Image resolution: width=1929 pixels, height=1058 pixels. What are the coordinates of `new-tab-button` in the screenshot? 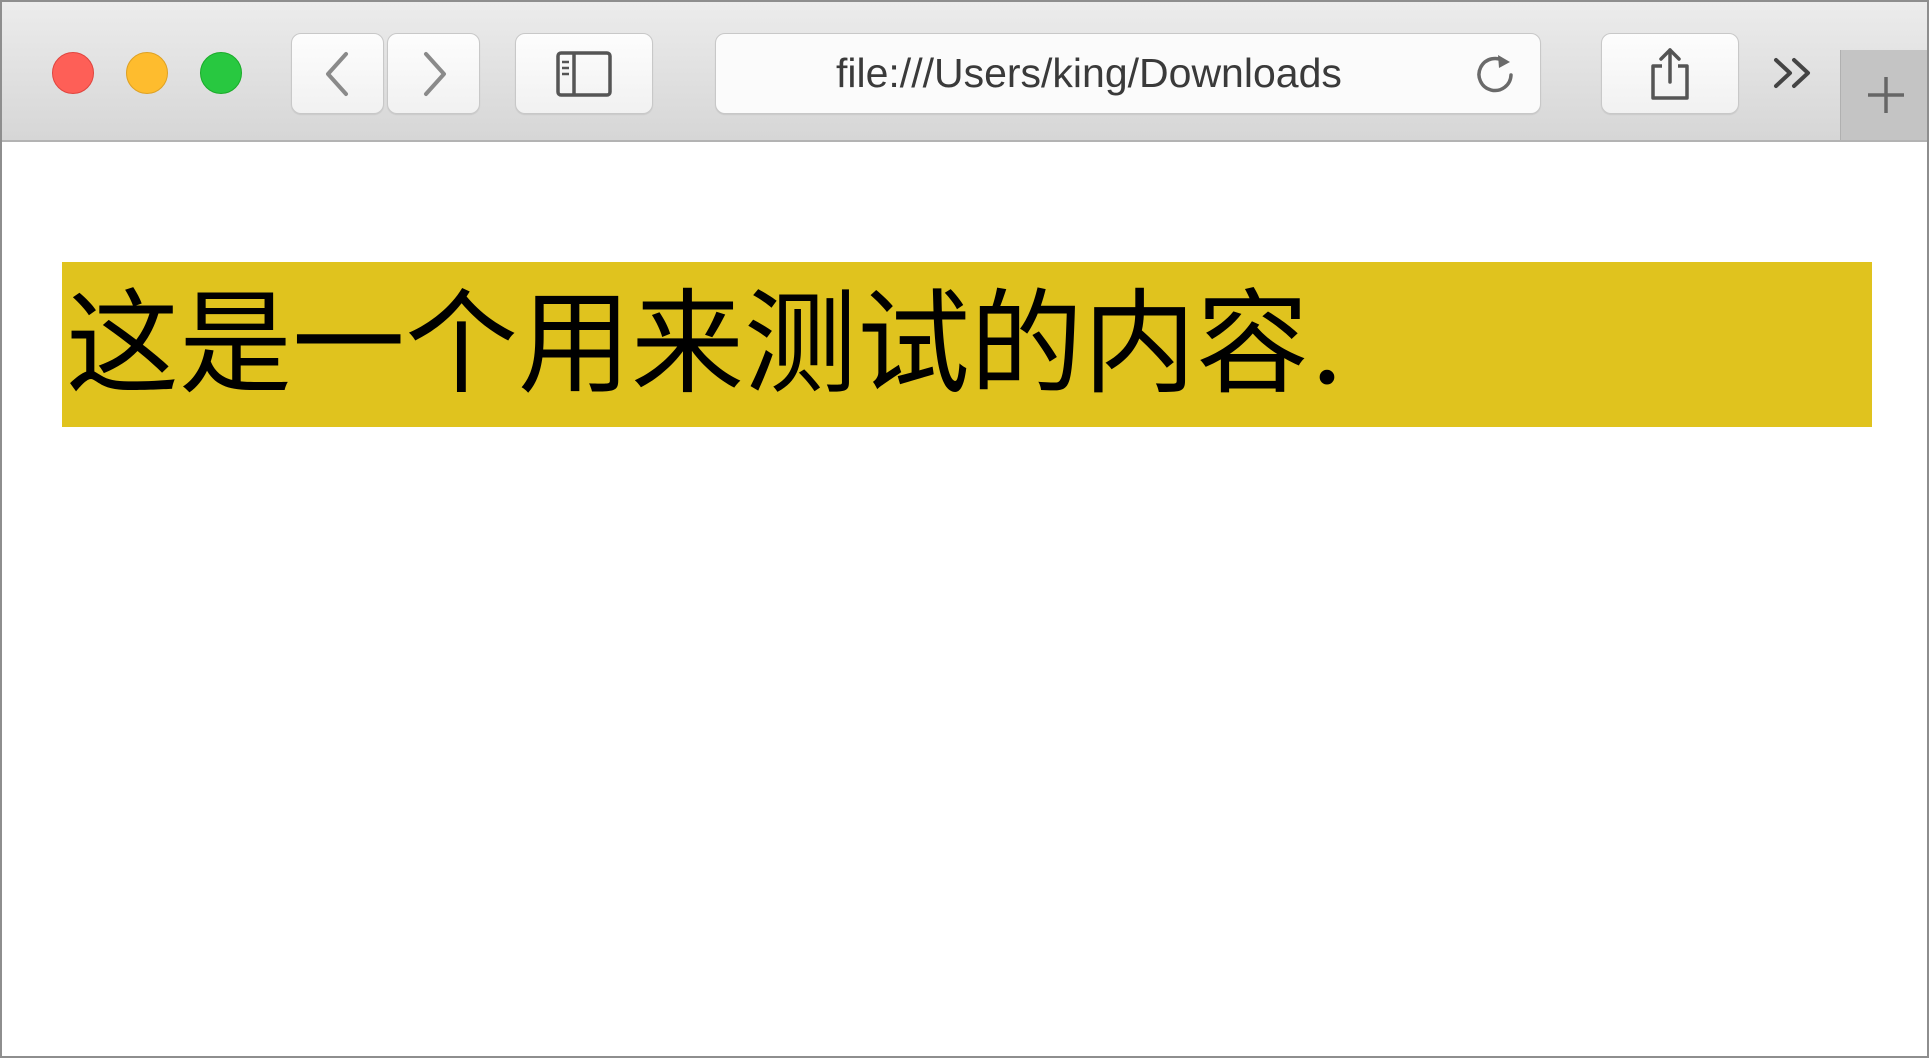 It's located at (1883, 95).